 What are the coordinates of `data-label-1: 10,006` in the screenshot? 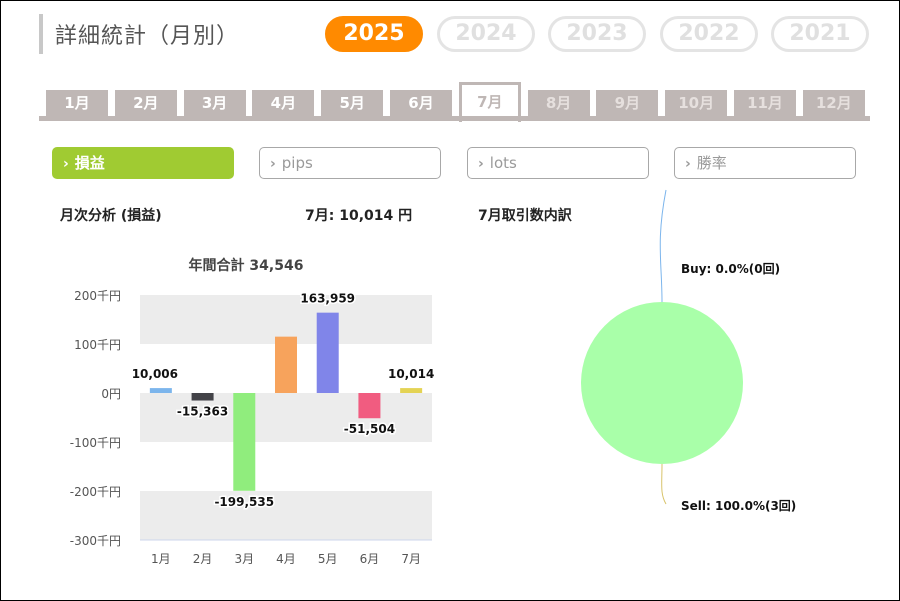 It's located at (155, 374).